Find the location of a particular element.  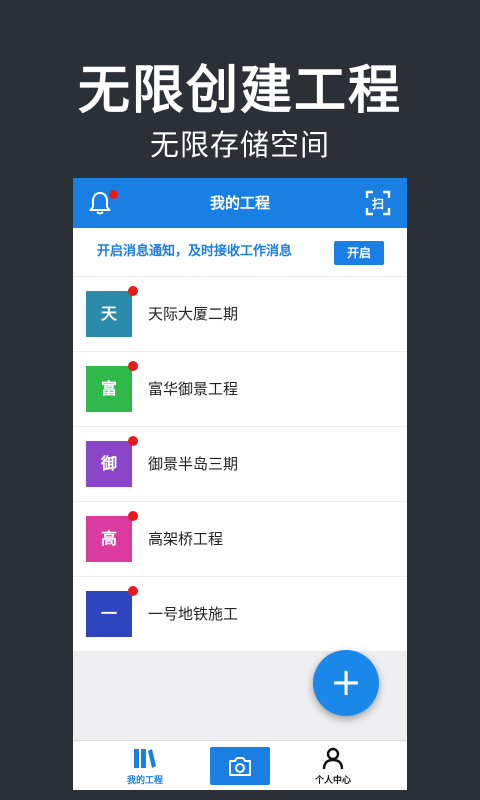

bottom-navigation: 我的工程 个人中心 is located at coordinates (240, 765).